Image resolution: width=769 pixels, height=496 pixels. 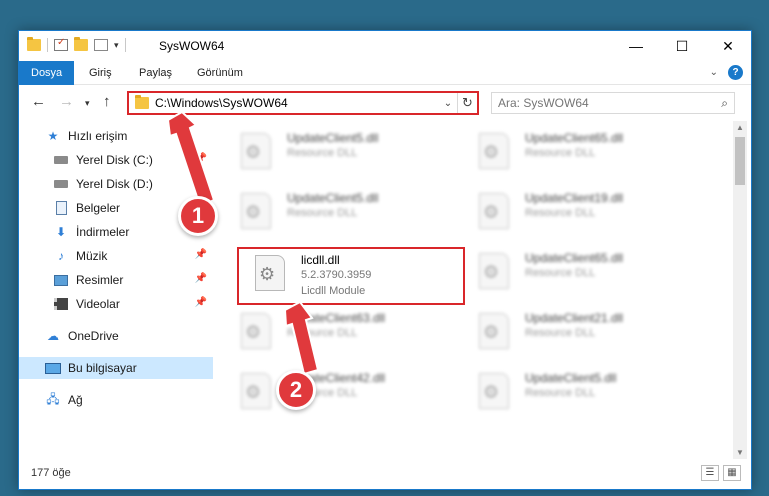 I want to click on step-badge-1: 1, so click(x=198, y=216).